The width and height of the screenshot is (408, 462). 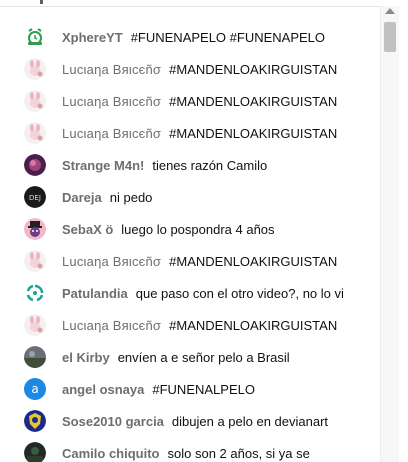 I want to click on message-text: #FUNENALPELO, so click(x=203, y=389).